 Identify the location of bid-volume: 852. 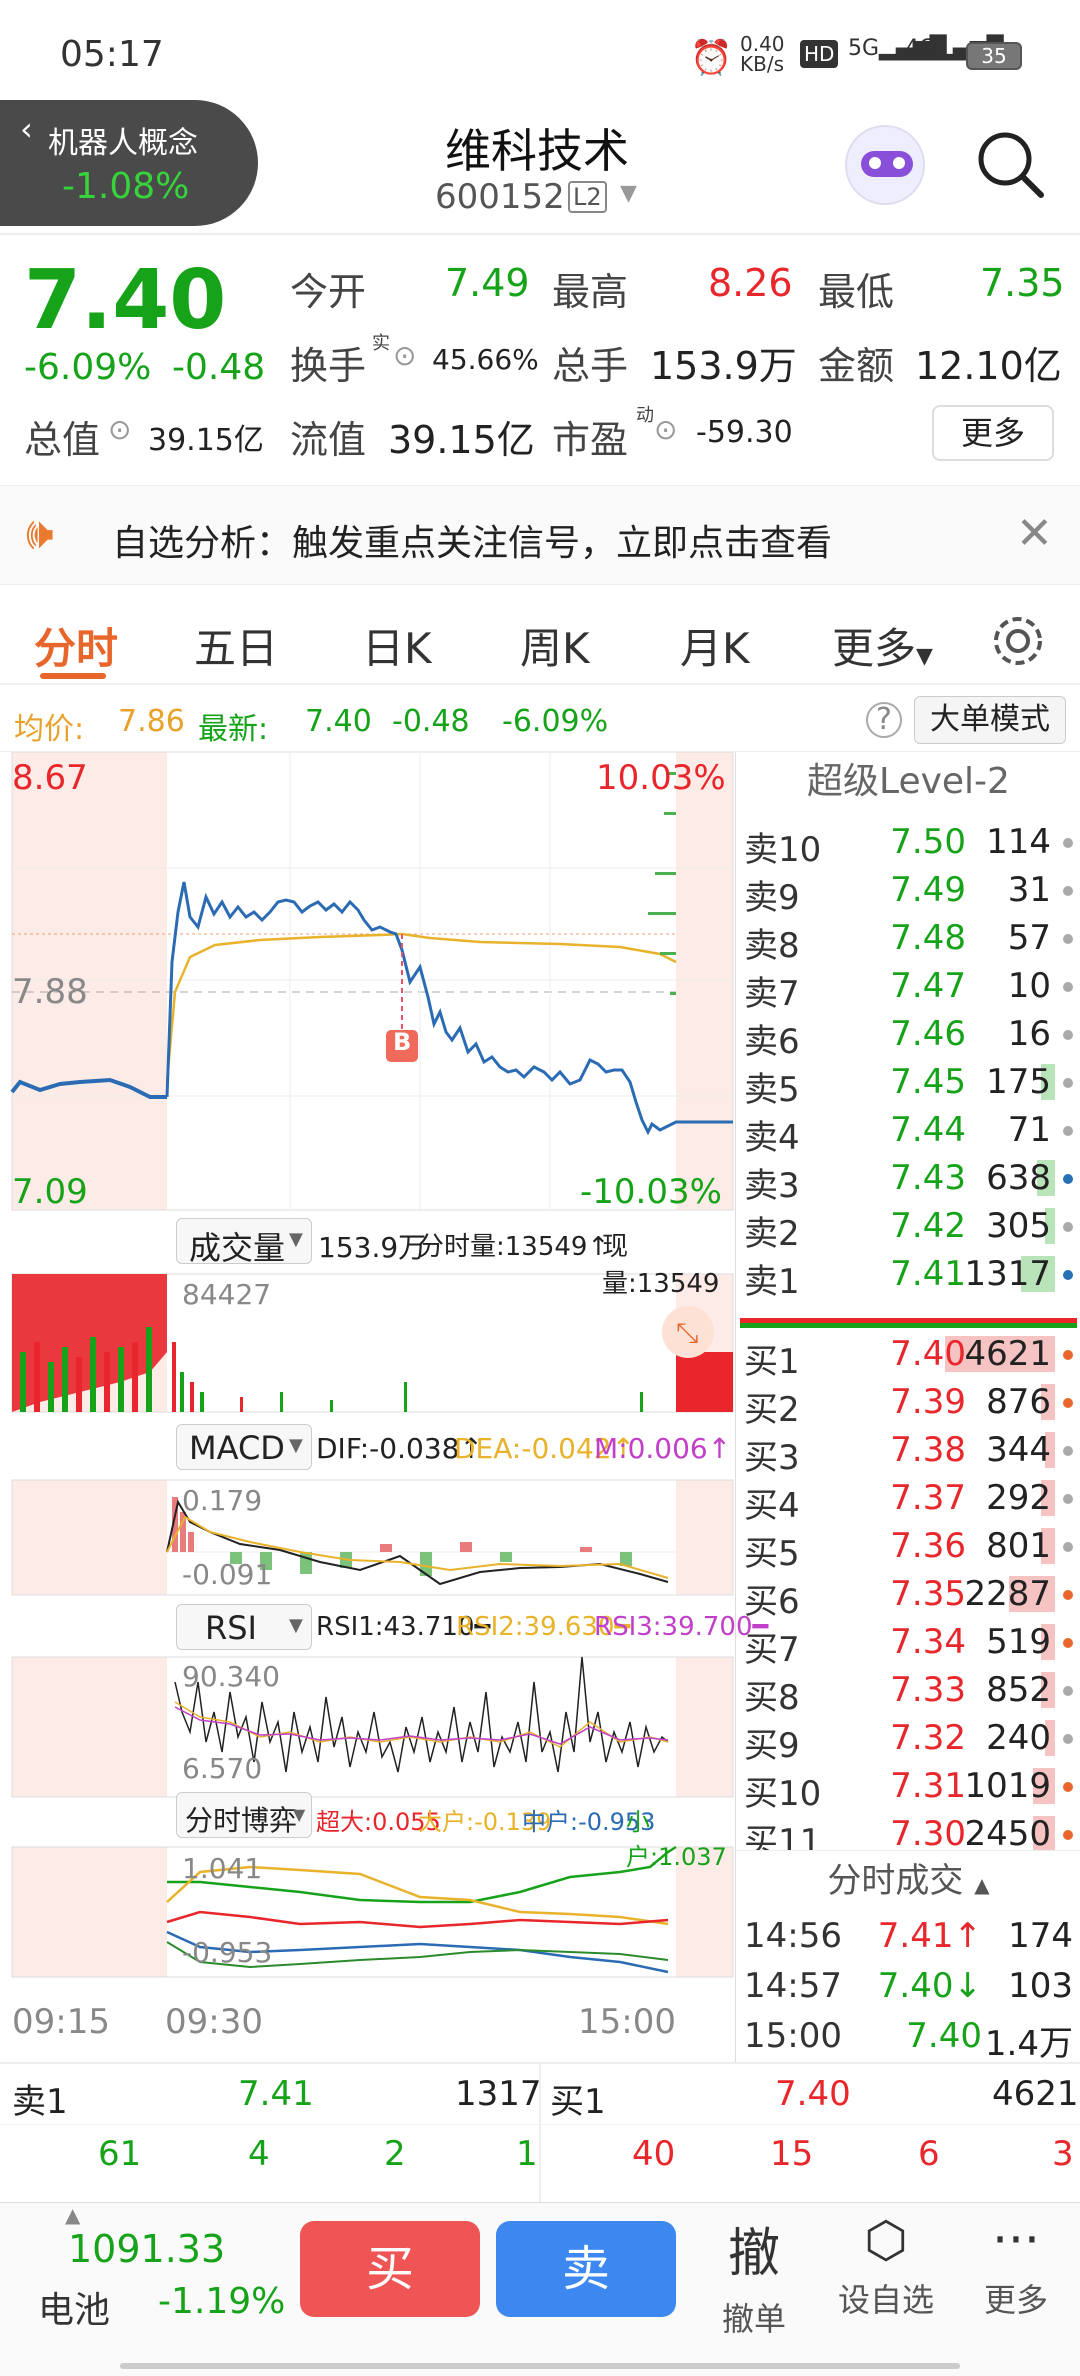
(1018, 1690).